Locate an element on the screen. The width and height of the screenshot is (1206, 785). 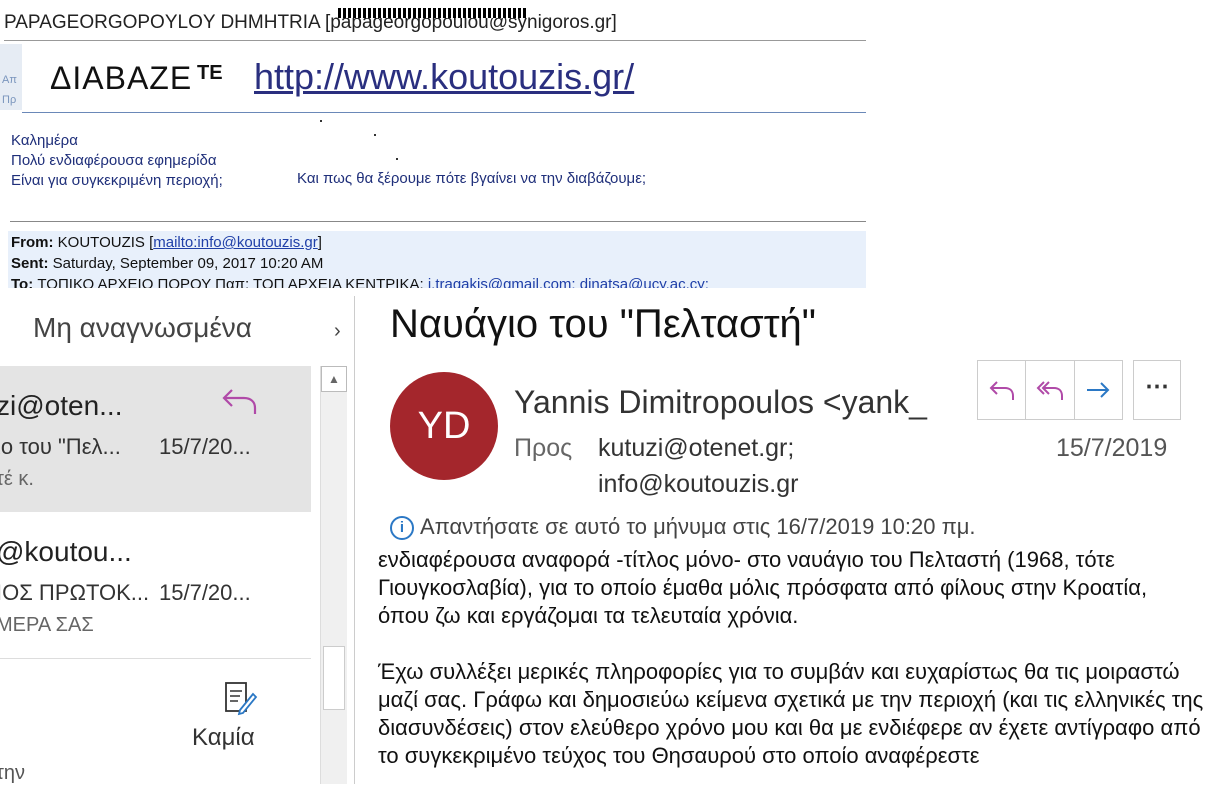
message-actions is located at coordinates (1050, 390).